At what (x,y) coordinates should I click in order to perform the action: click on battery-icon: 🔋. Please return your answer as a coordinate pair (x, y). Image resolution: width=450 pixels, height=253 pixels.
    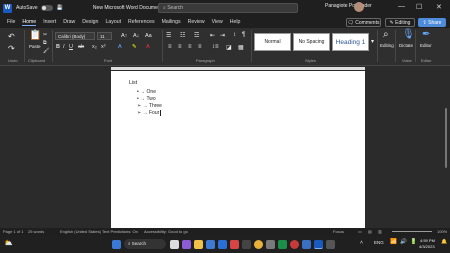
    Looking at the image, I should click on (413, 242).